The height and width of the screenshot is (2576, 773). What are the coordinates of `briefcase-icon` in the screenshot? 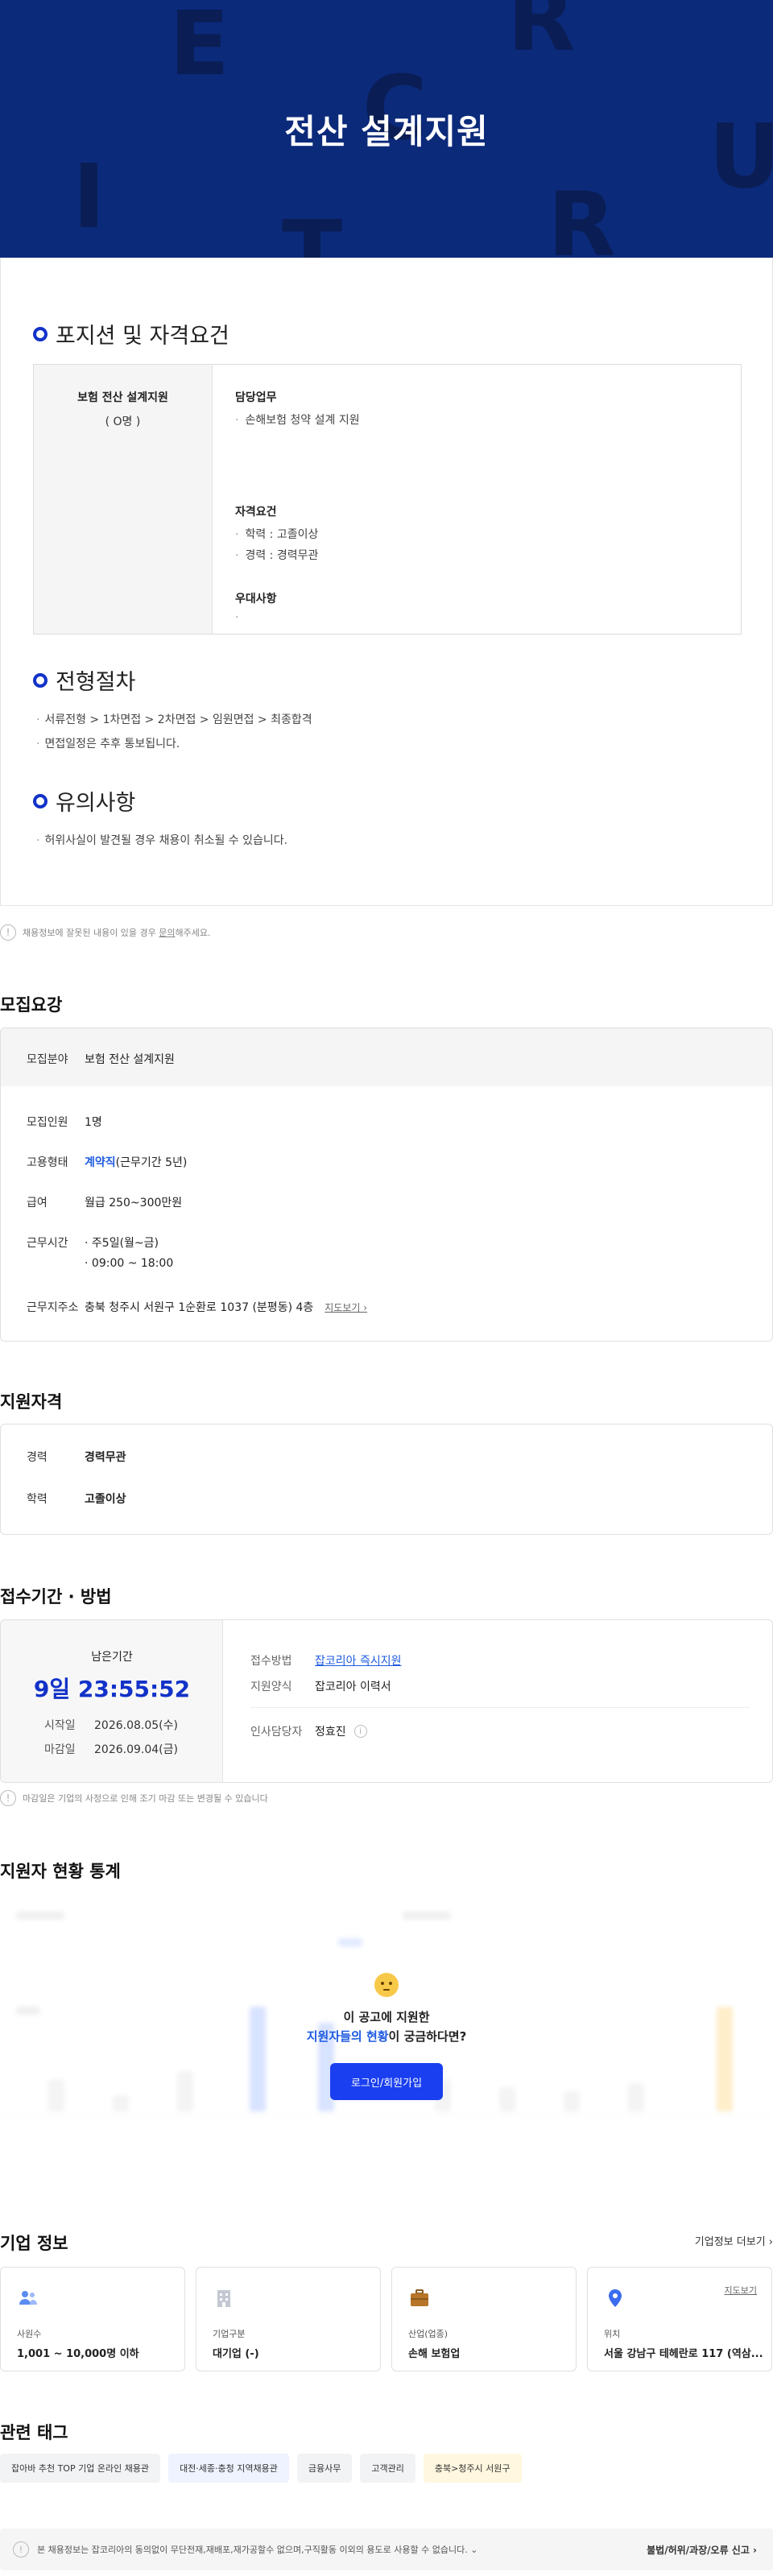 It's located at (419, 2297).